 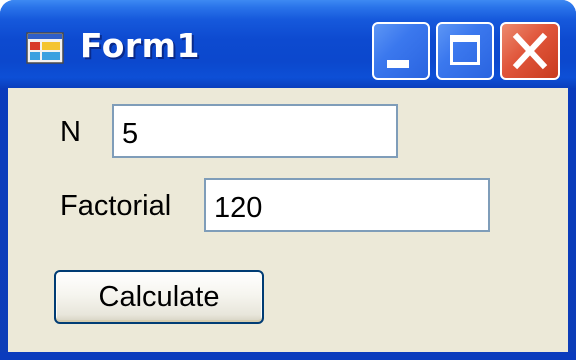 I want to click on close-button, so click(x=530, y=51).